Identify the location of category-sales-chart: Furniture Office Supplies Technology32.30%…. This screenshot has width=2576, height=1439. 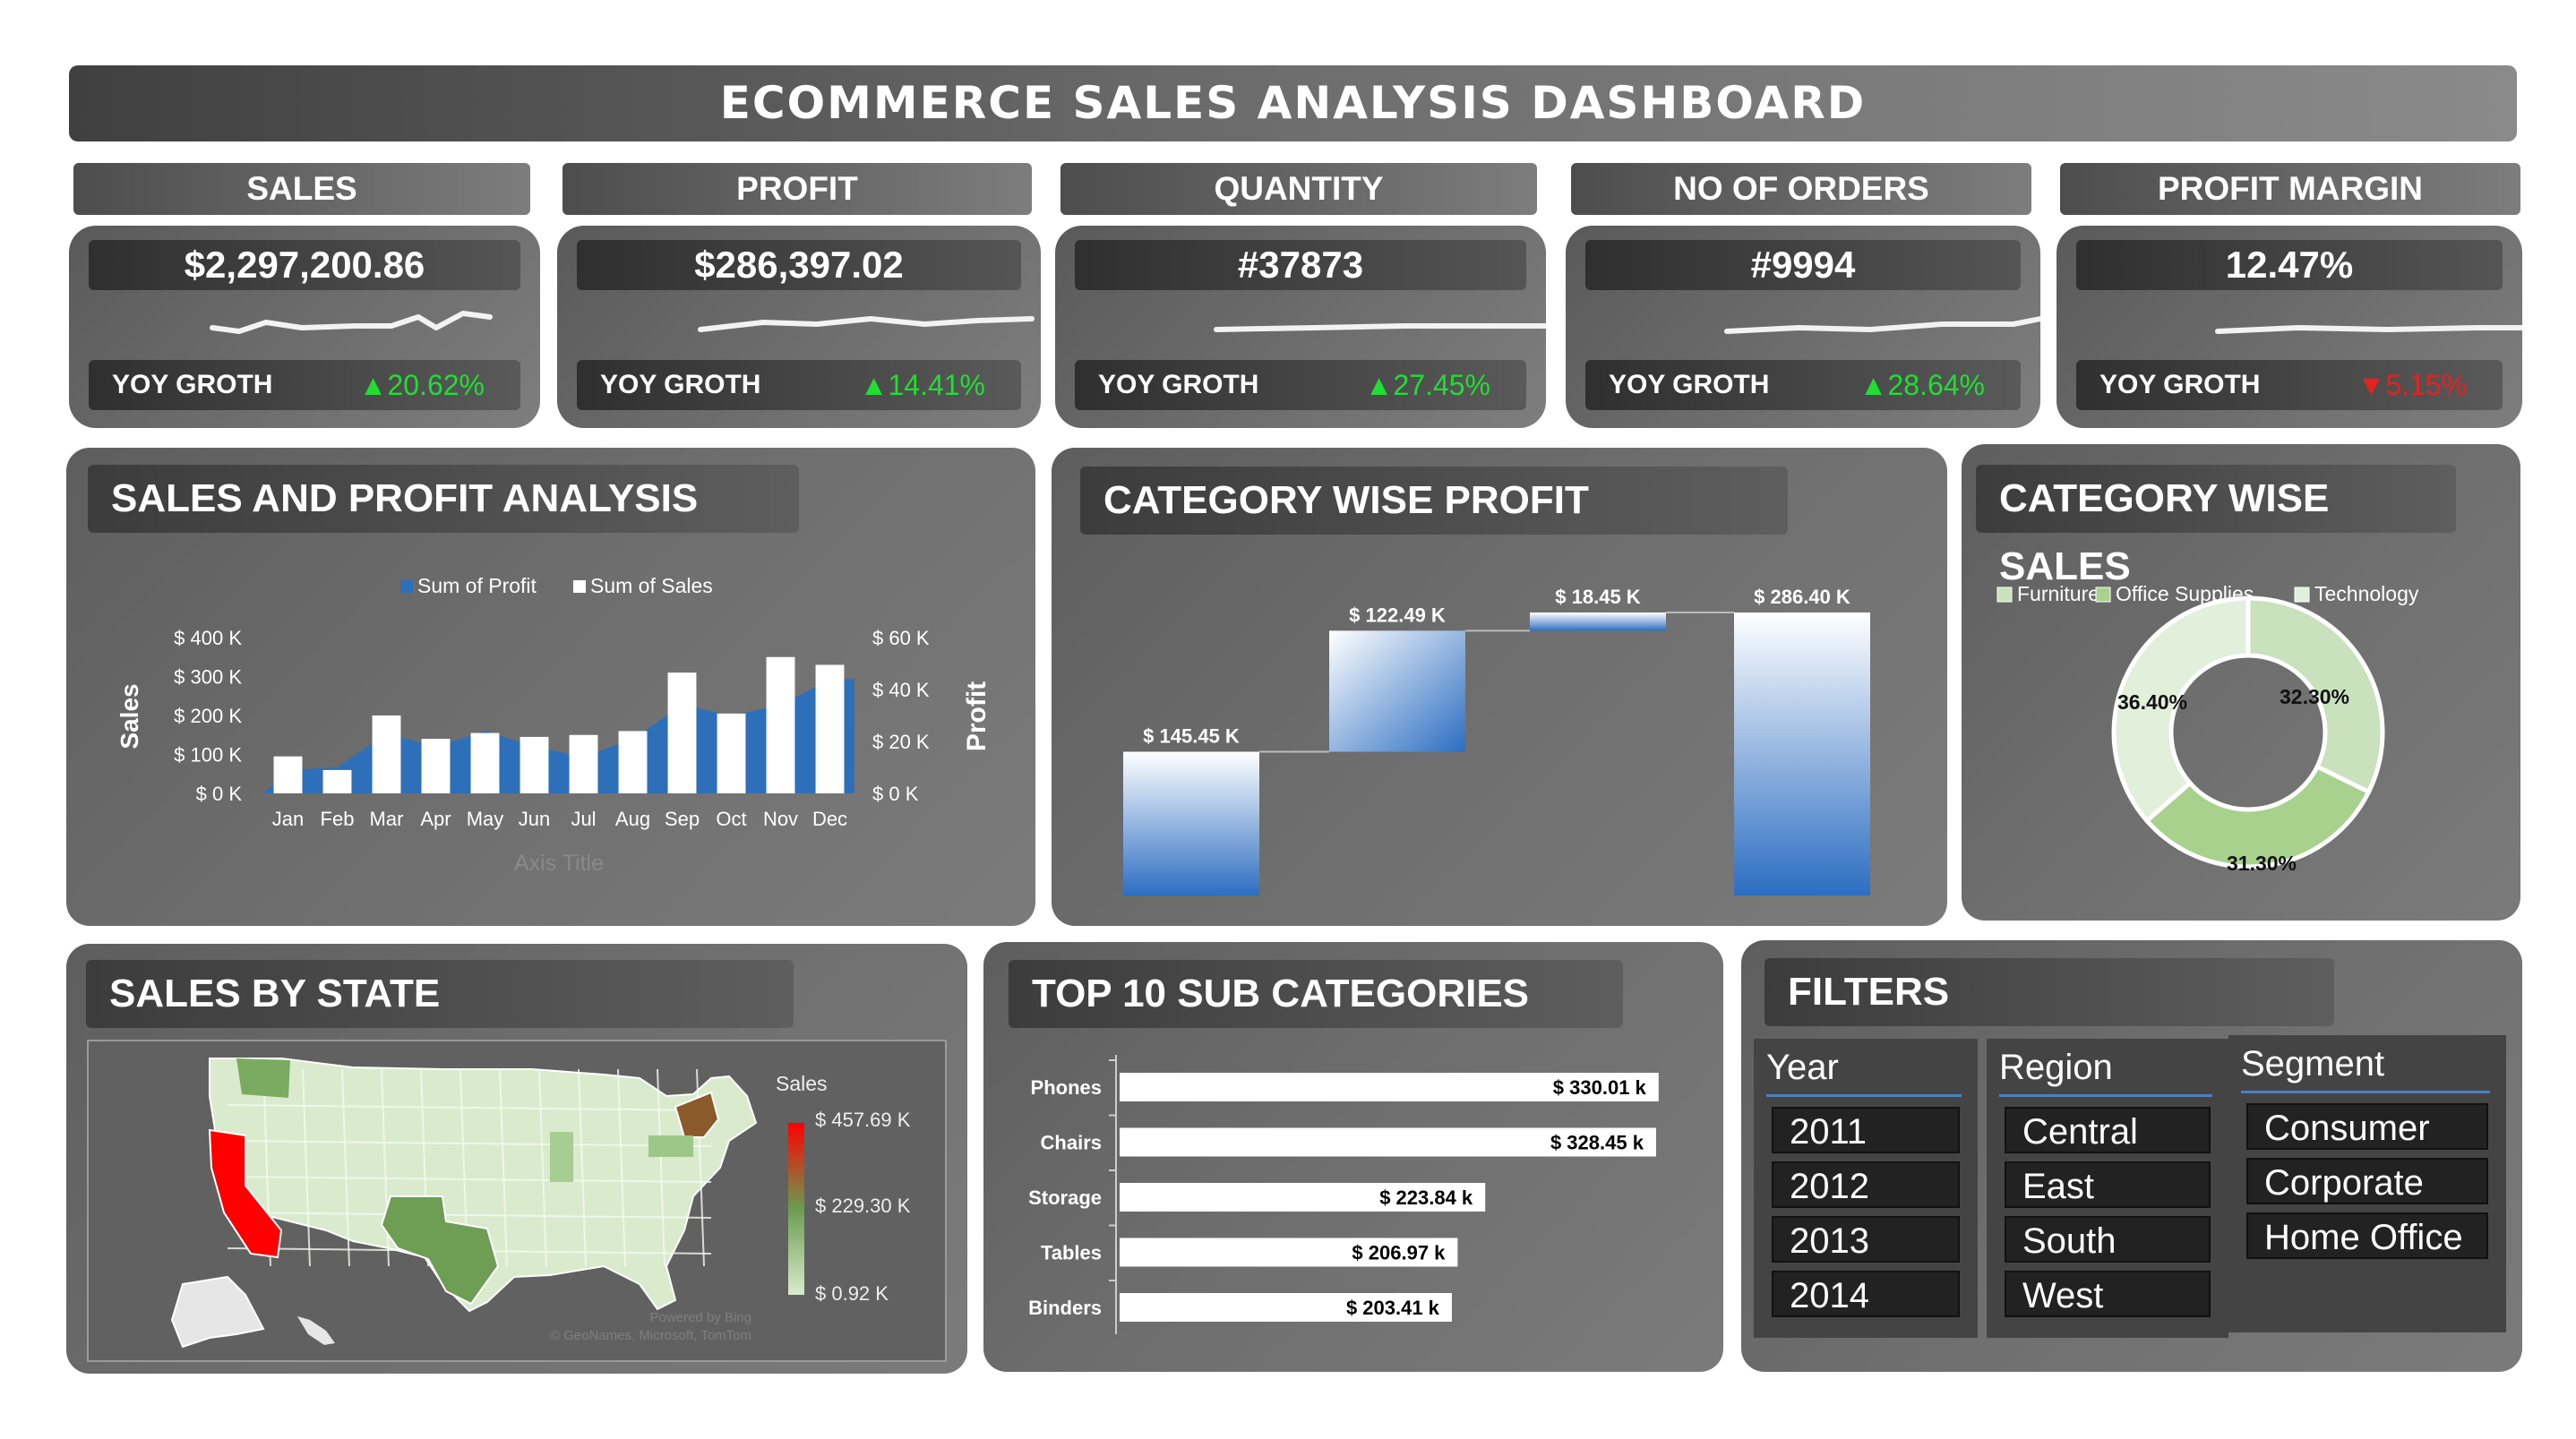
(2207, 728).